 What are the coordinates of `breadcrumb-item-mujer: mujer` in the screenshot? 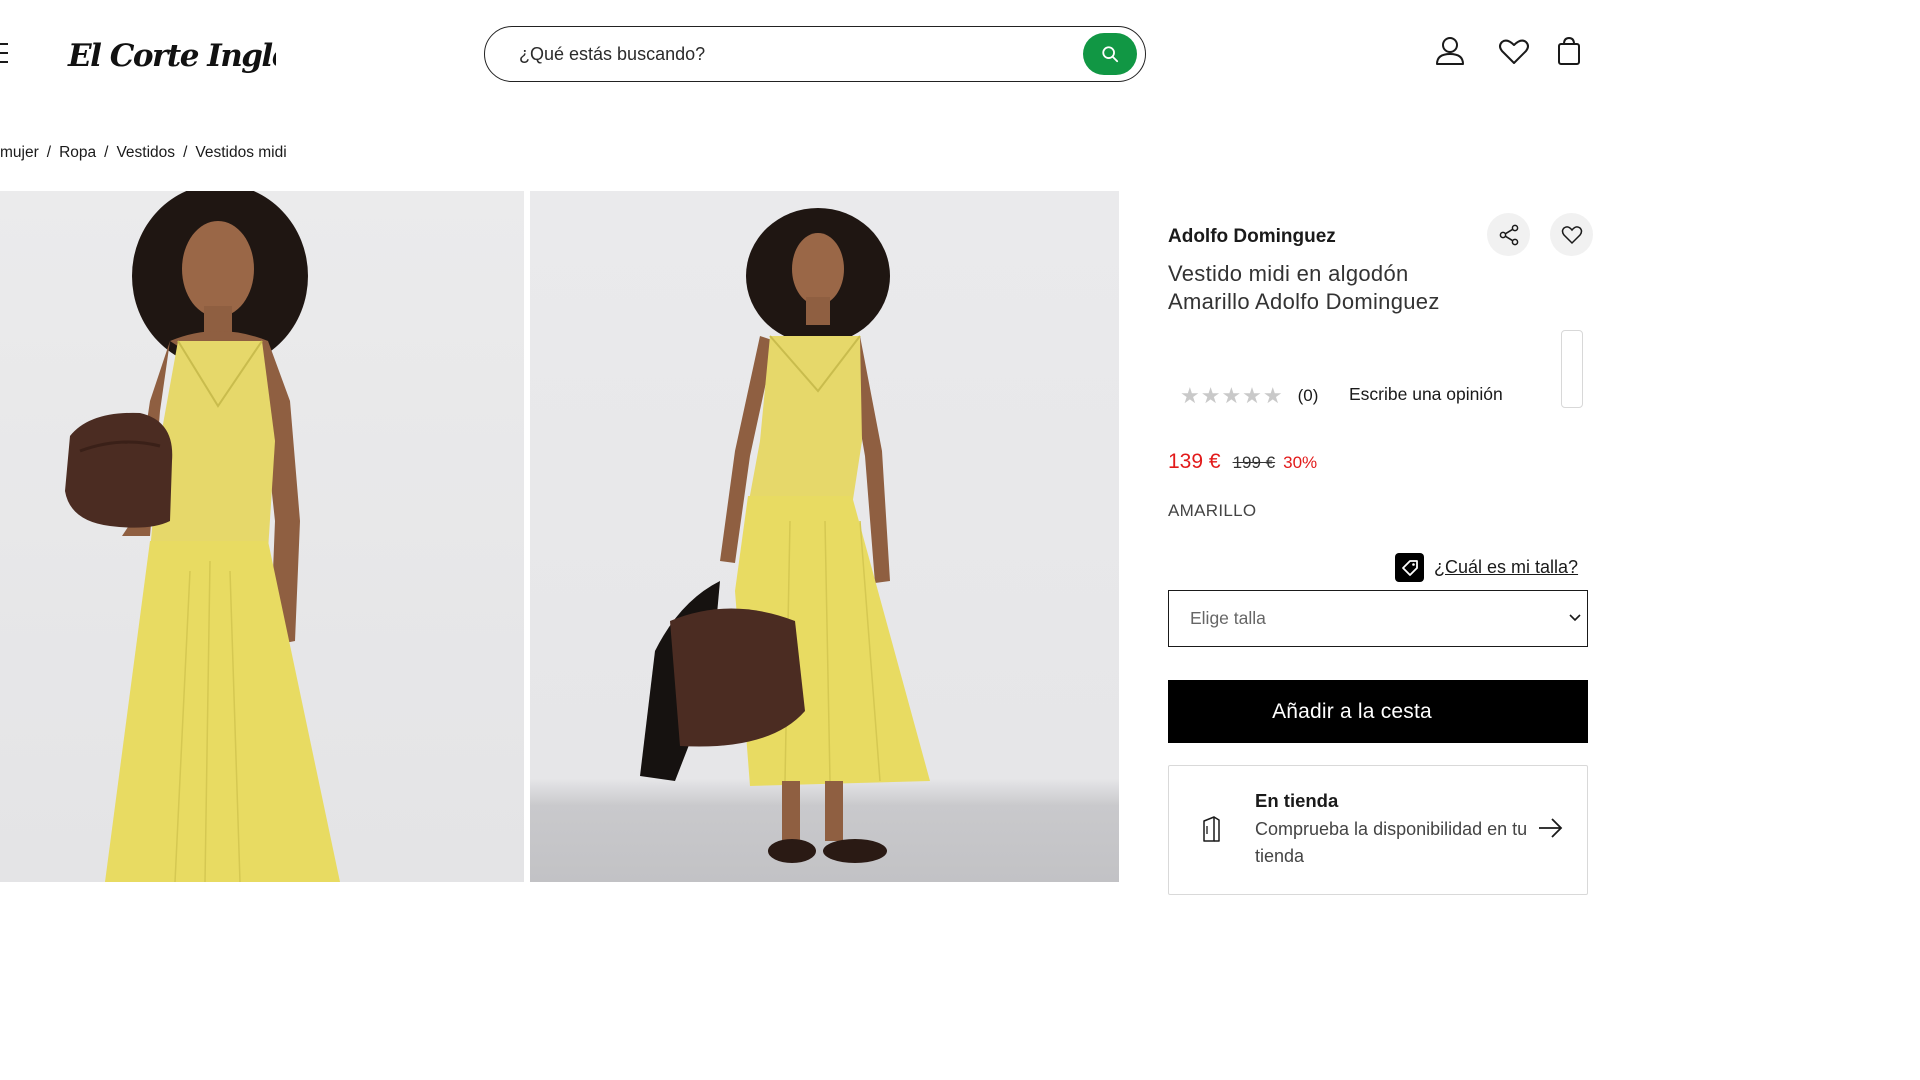 It's located at (19, 152).